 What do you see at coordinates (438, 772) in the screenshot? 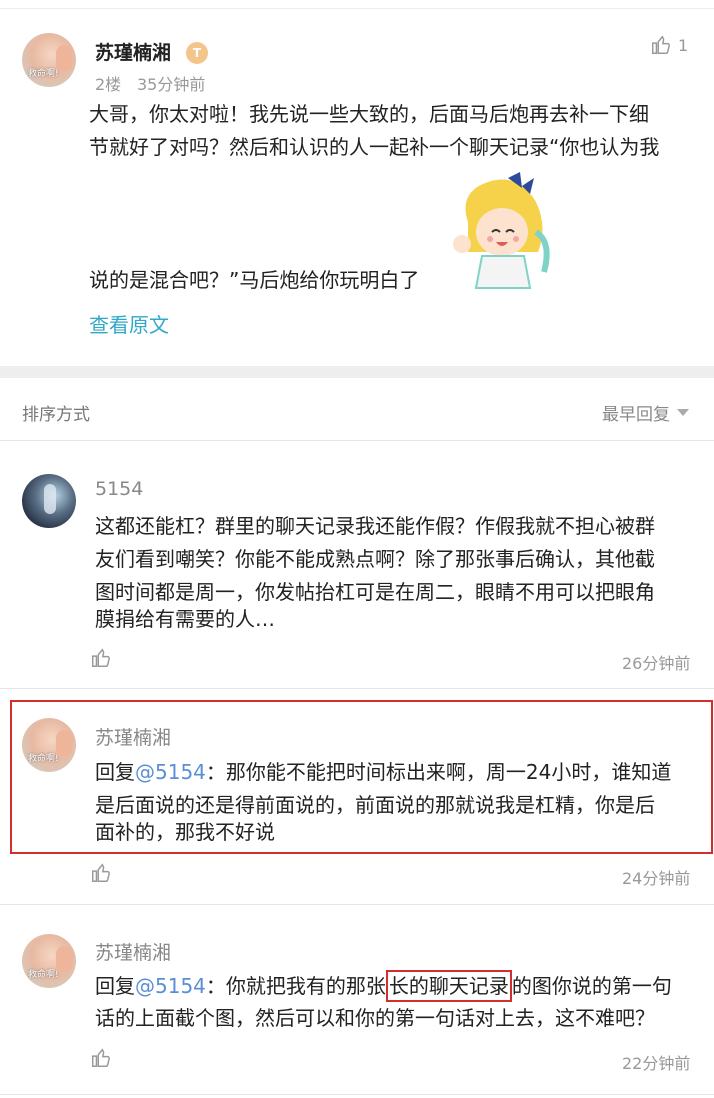
I see `reply-text: ：那你能不能把时间标出来啊，周一24小时，谁知道` at bounding box center [438, 772].